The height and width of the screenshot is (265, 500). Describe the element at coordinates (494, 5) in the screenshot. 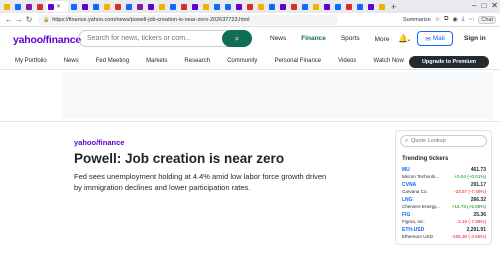

I see `close-icon: ✕` at that location.